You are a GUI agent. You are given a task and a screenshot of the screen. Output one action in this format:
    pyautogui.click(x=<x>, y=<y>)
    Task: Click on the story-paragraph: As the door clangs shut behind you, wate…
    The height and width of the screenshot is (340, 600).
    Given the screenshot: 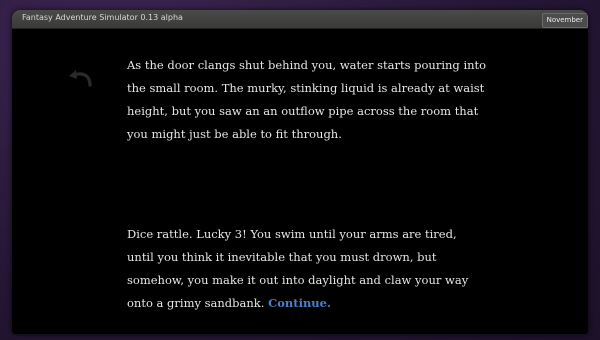 What is the action you would take?
    pyautogui.click(x=307, y=99)
    